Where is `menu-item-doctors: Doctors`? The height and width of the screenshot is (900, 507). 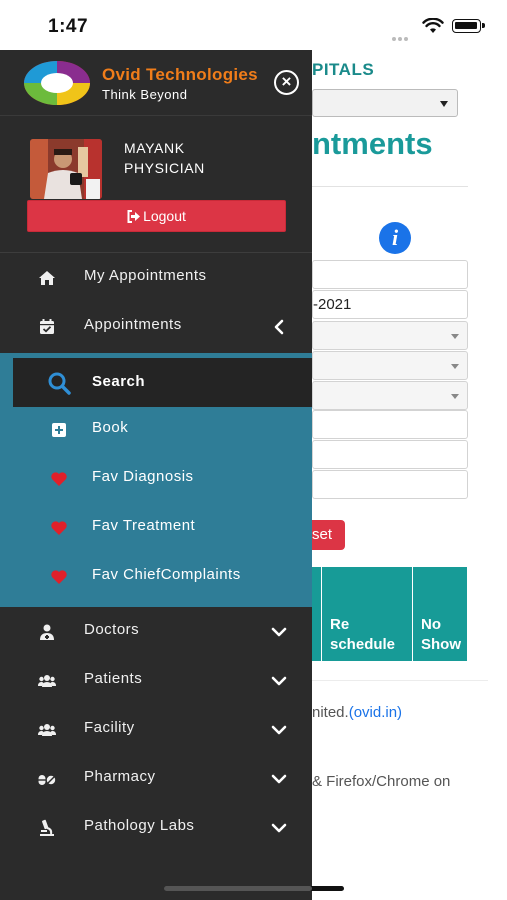
menu-item-doctors: Doctors is located at coordinates (156, 632).